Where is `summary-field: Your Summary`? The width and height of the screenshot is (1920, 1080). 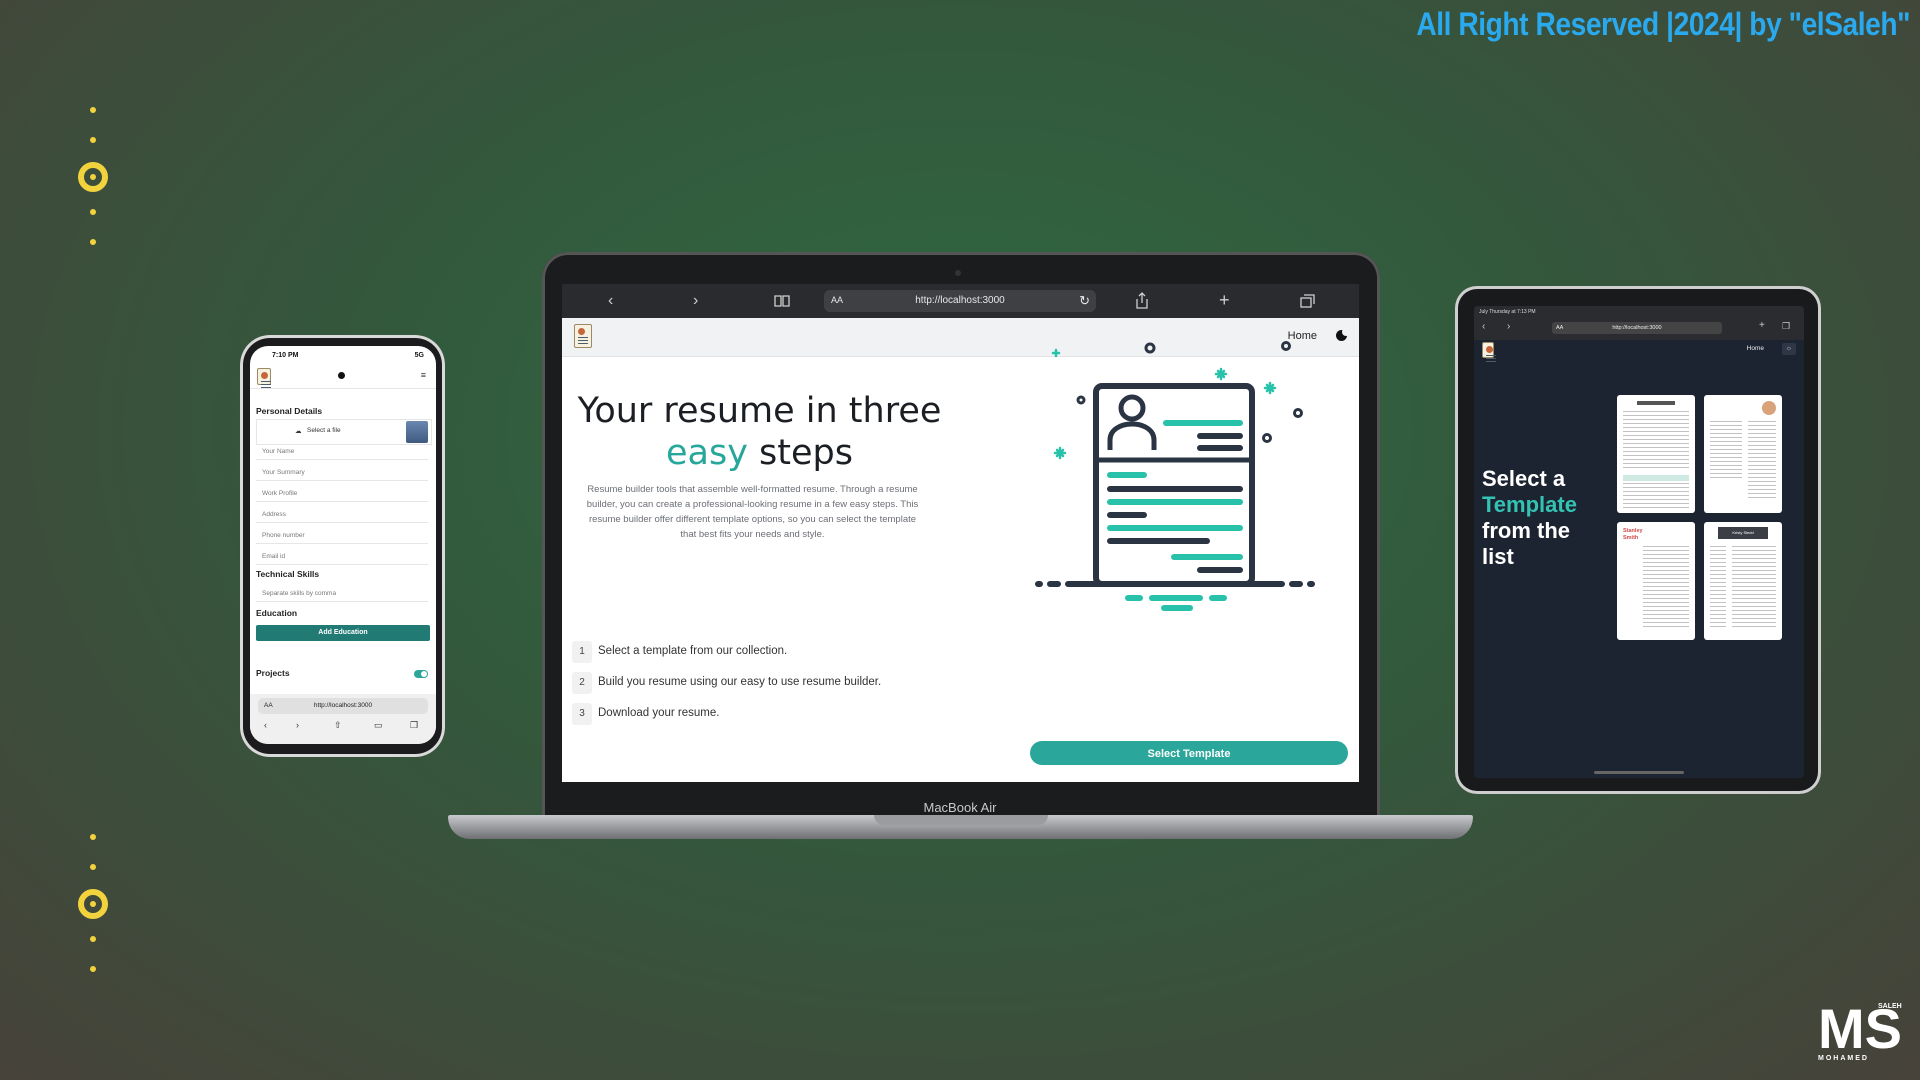 summary-field: Your Summary is located at coordinates (342, 473).